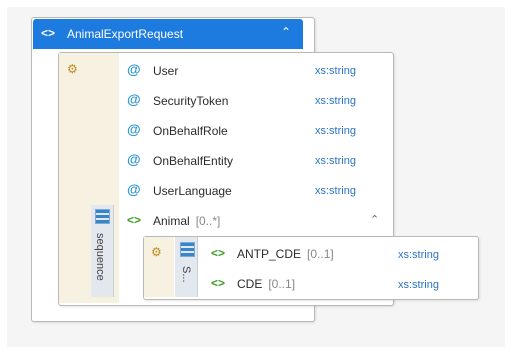  What do you see at coordinates (100, 257) in the screenshot?
I see `sequence-label: sequence` at bounding box center [100, 257].